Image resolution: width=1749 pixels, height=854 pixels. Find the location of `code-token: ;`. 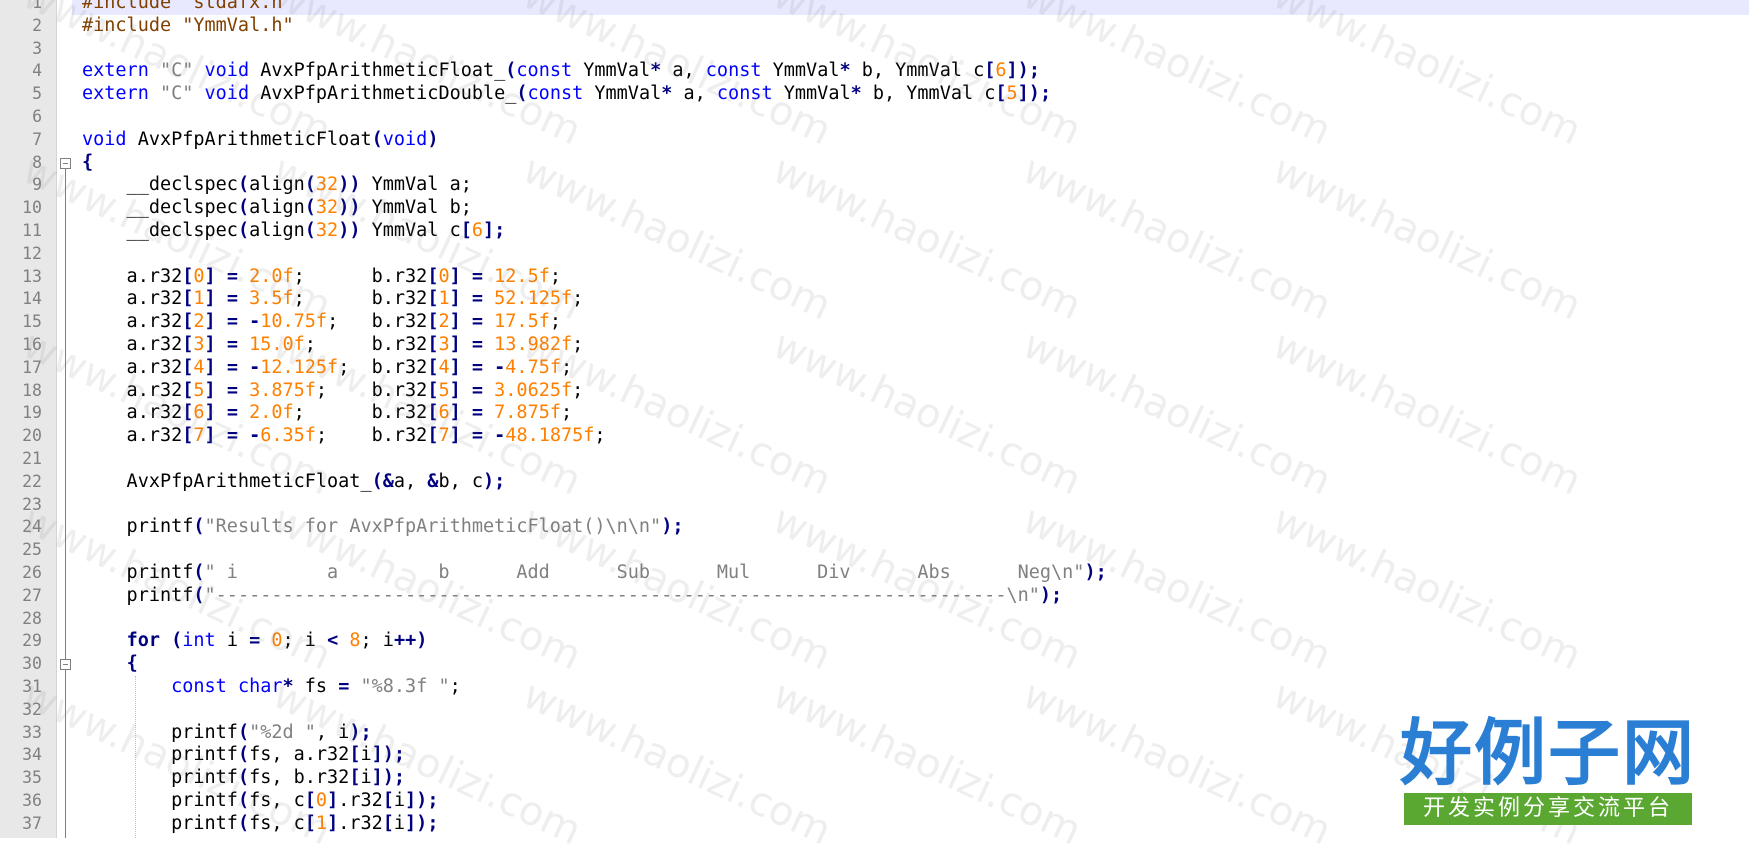

code-token: ; is located at coordinates (567, 367).